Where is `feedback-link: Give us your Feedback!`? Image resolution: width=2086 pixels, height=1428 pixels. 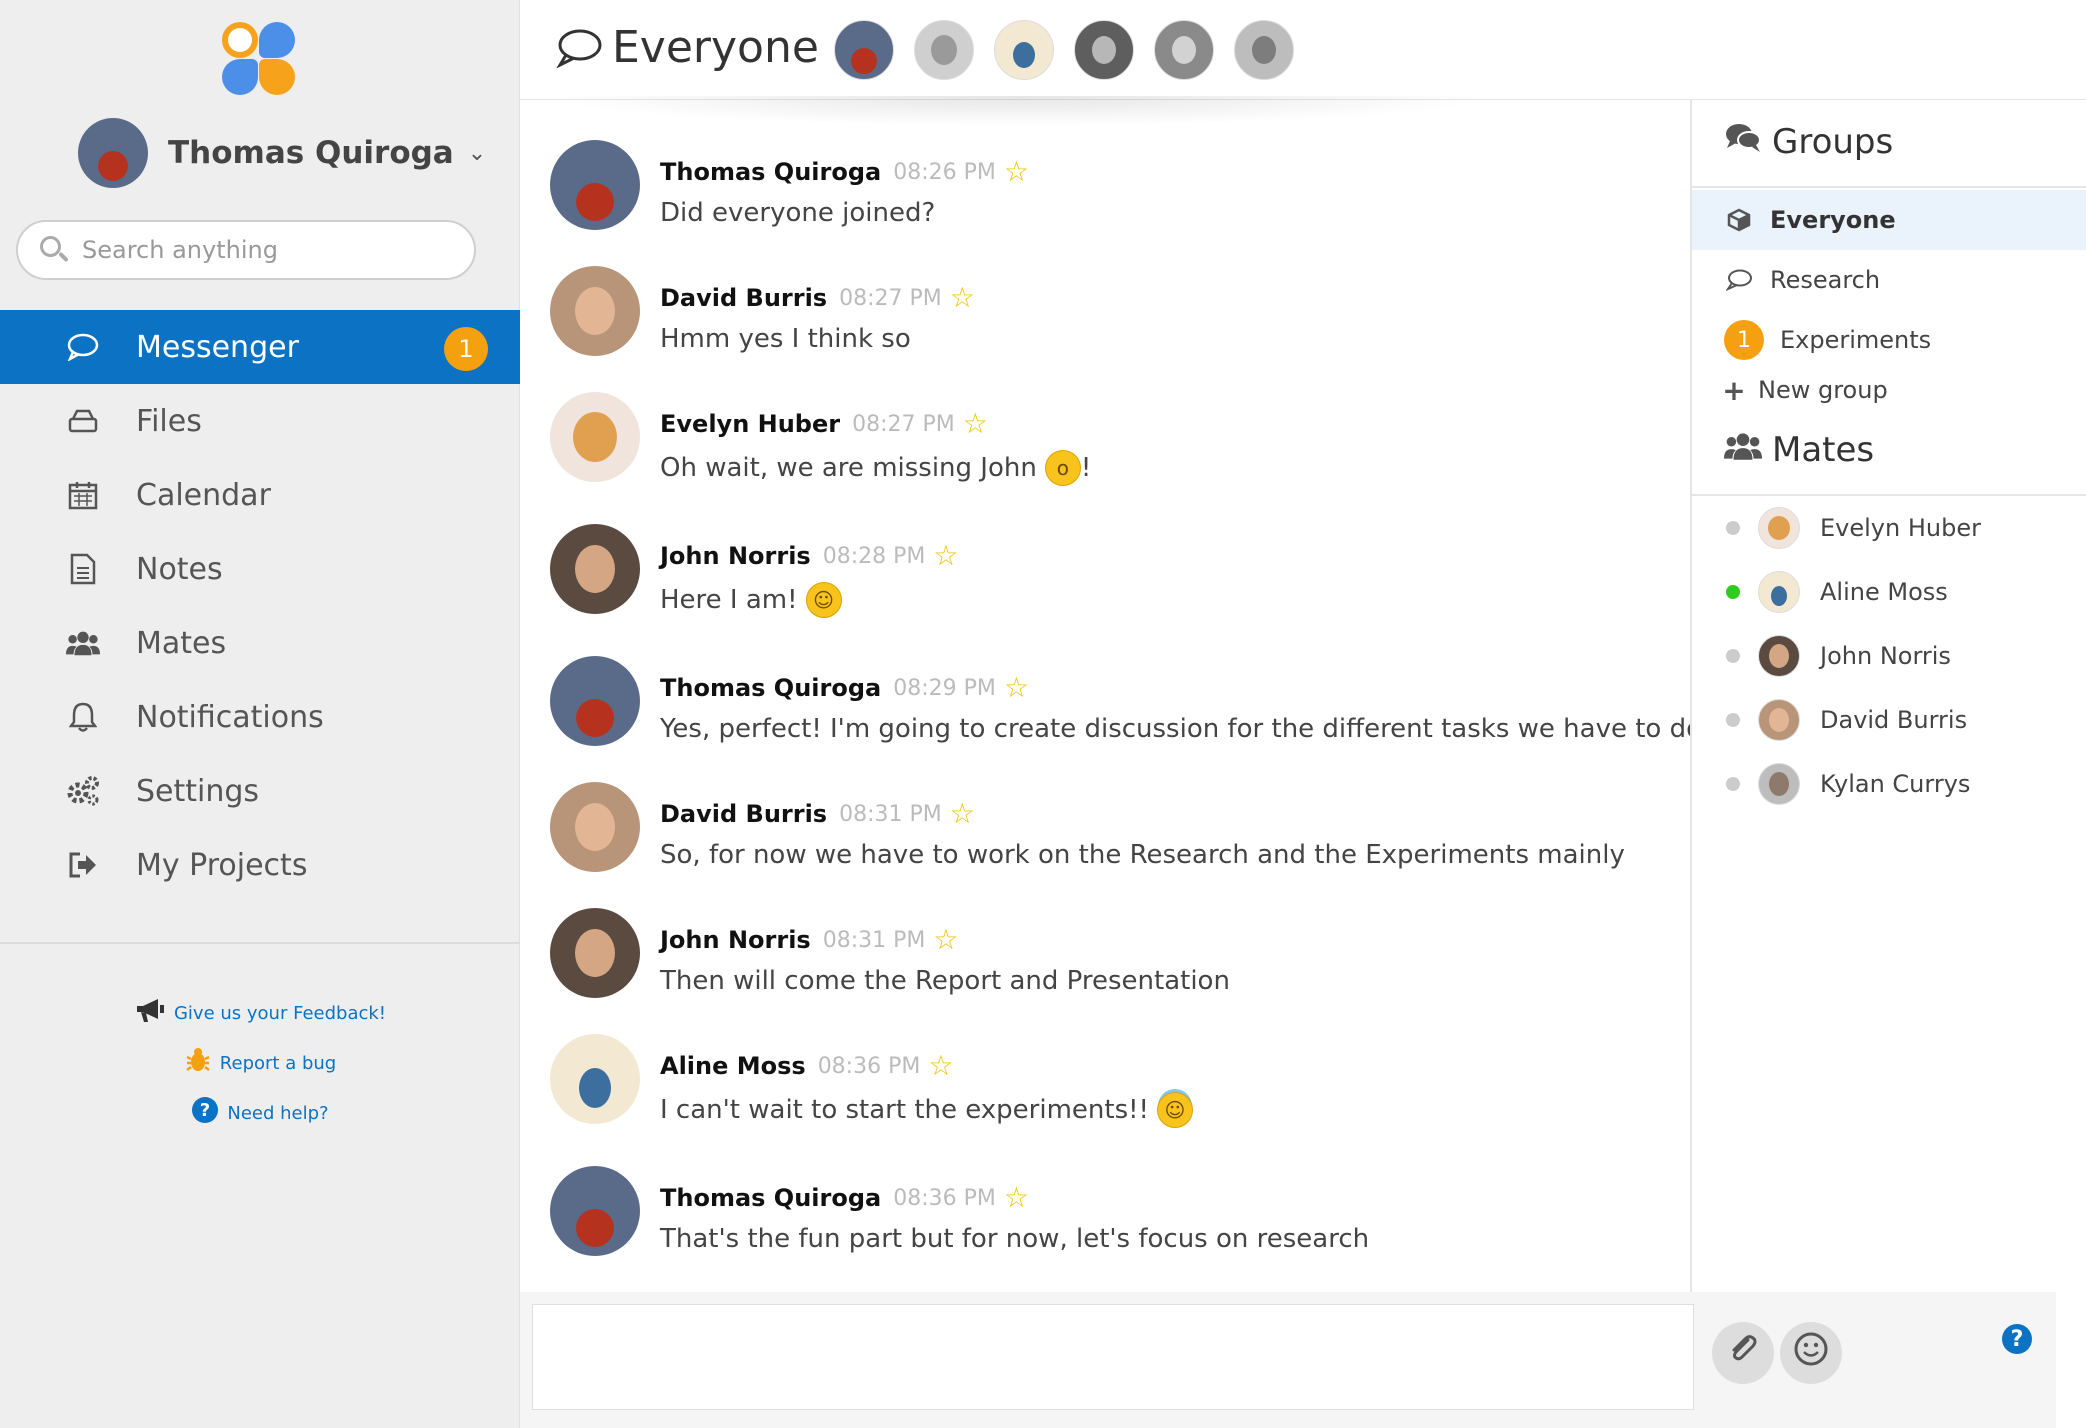 feedback-link: Give us your Feedback! is located at coordinates (260, 1013).